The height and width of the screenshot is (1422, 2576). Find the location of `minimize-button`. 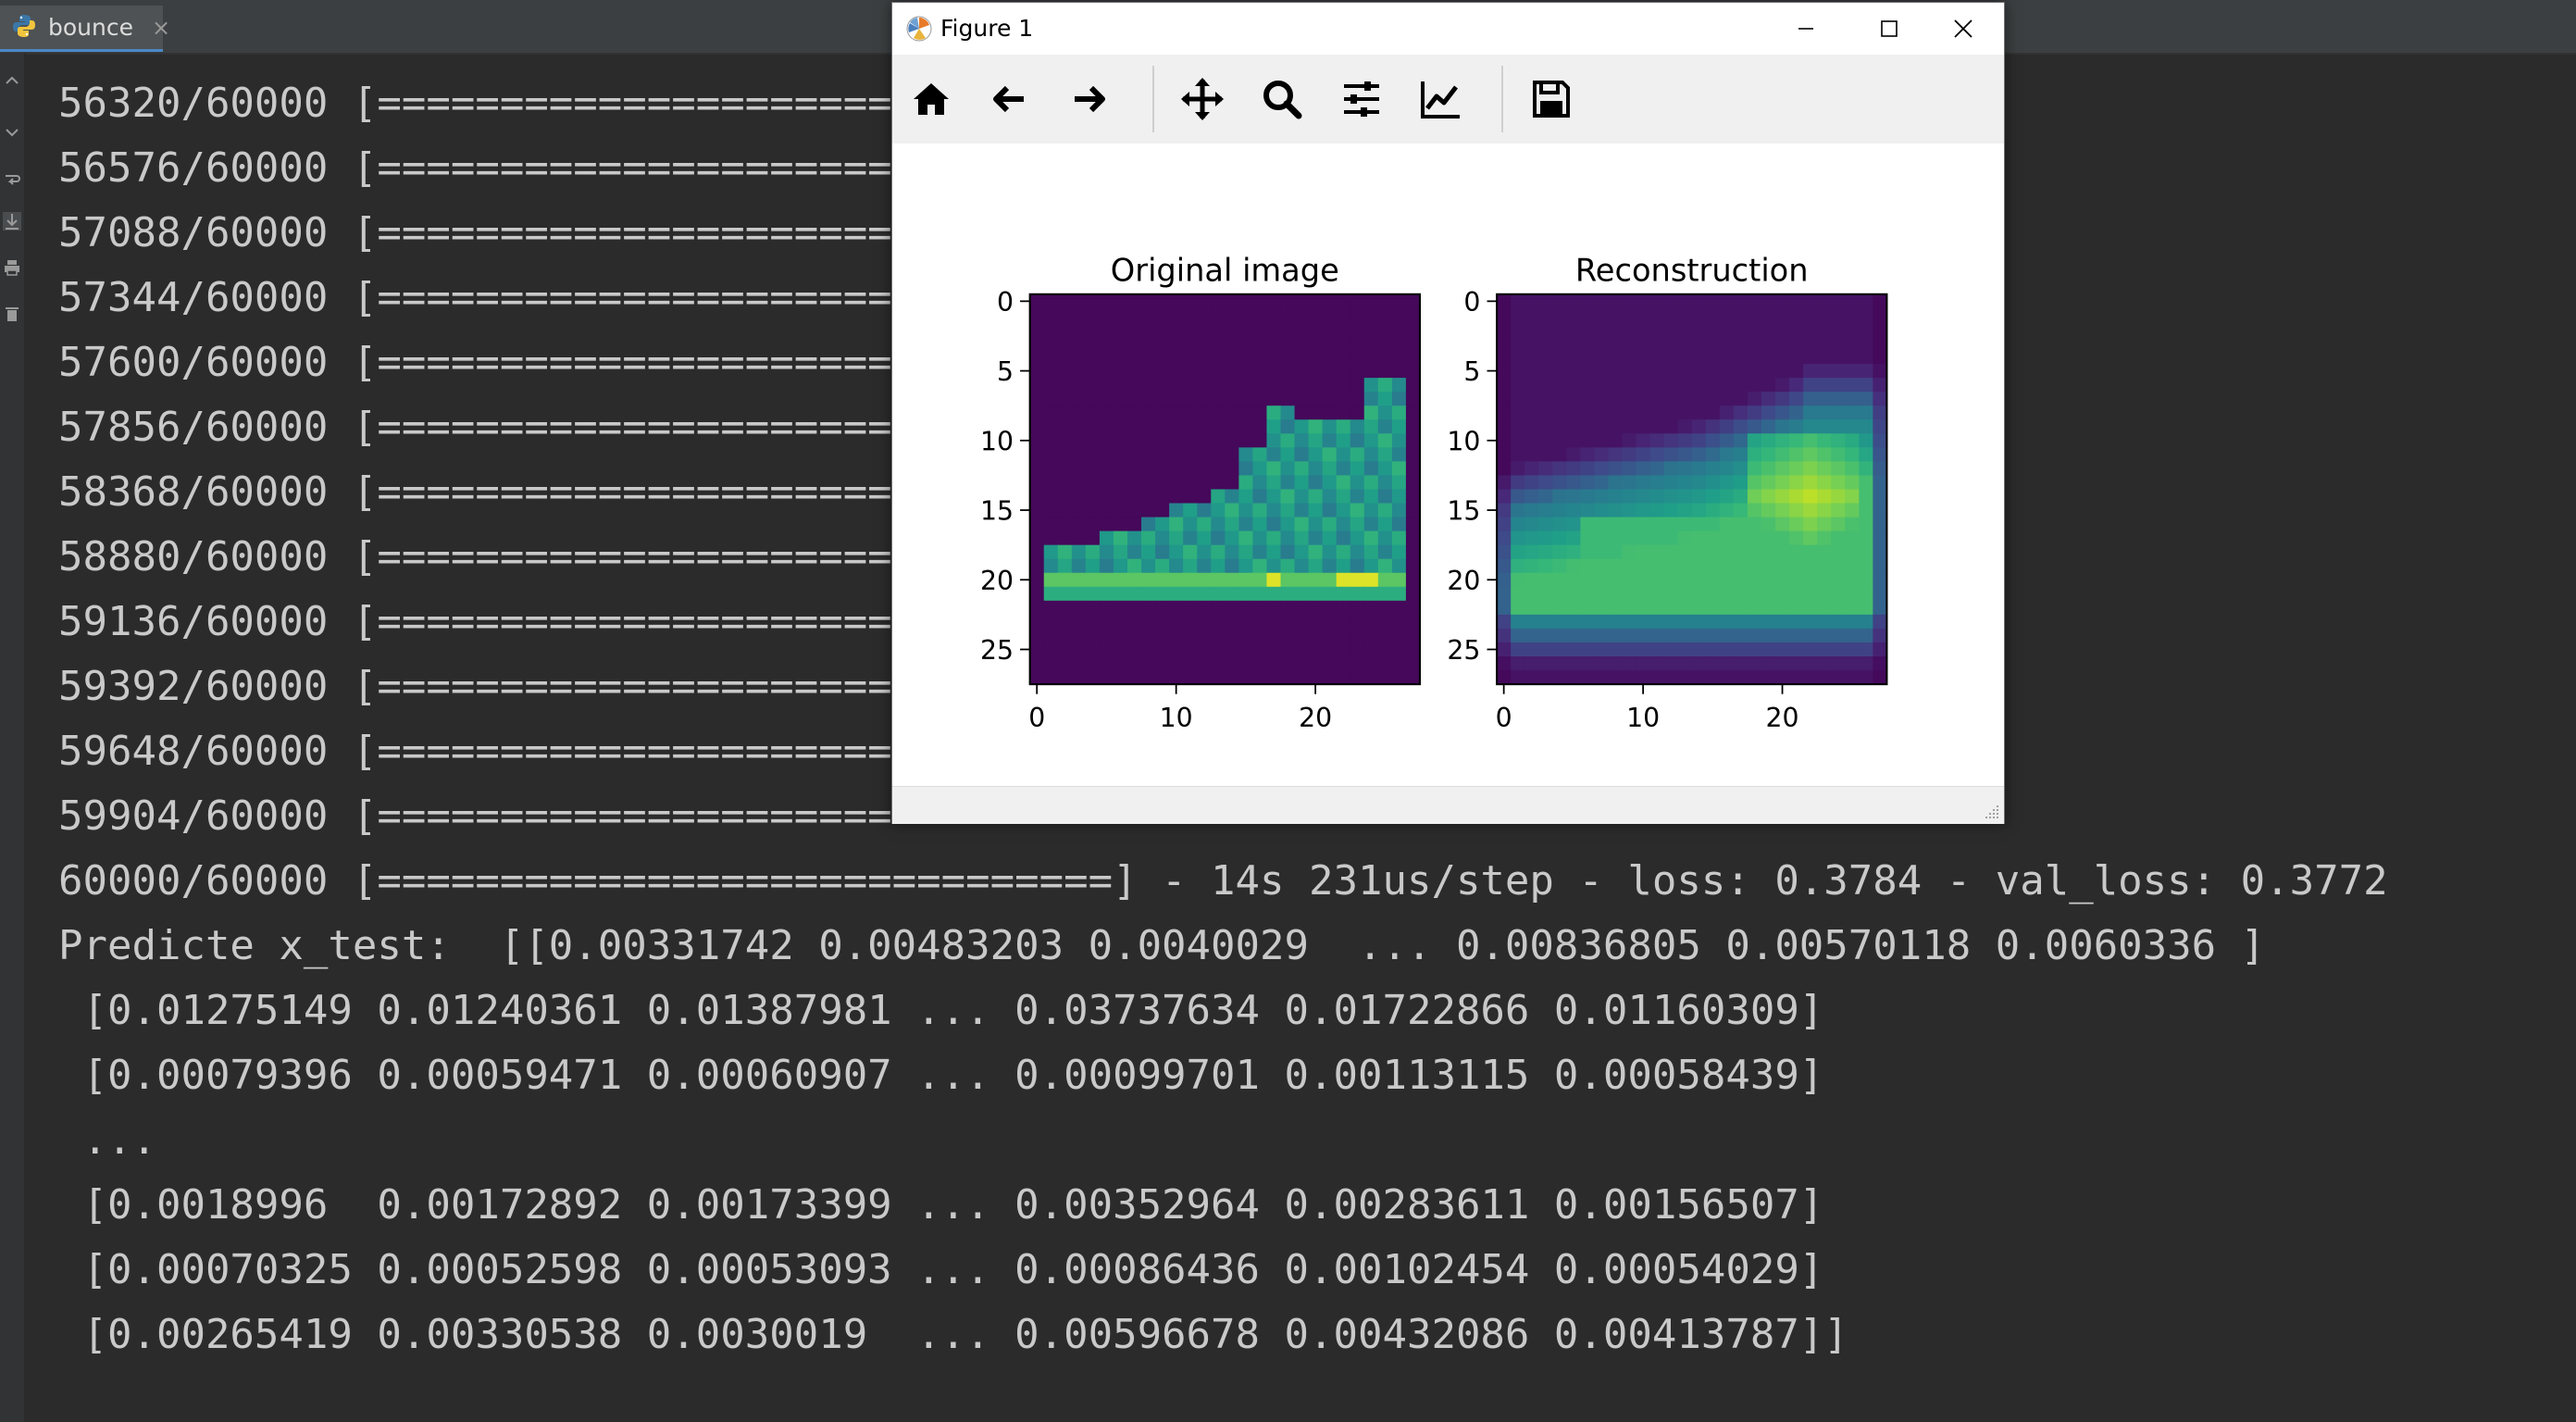

minimize-button is located at coordinates (1806, 29).